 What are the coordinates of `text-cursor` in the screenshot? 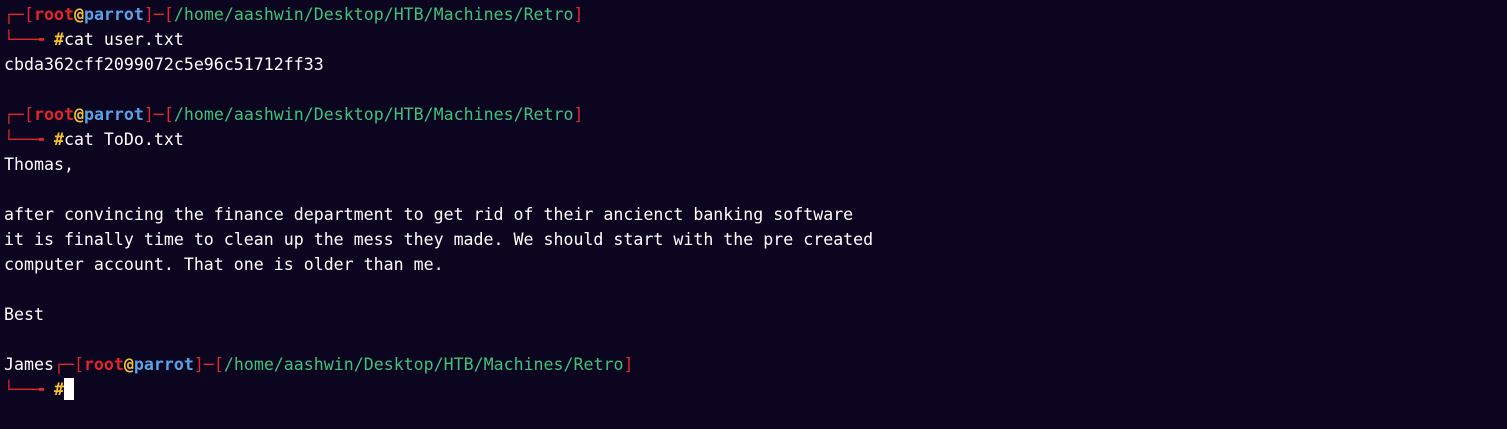 It's located at (68, 389).